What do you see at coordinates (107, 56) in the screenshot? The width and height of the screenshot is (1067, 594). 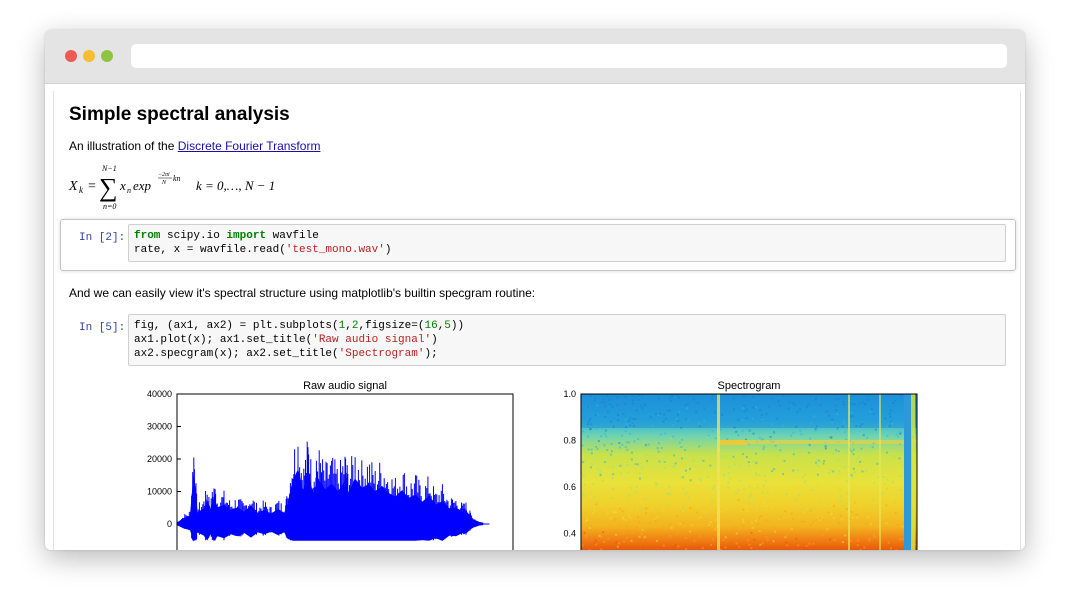 I see `maximize-window-button` at bounding box center [107, 56].